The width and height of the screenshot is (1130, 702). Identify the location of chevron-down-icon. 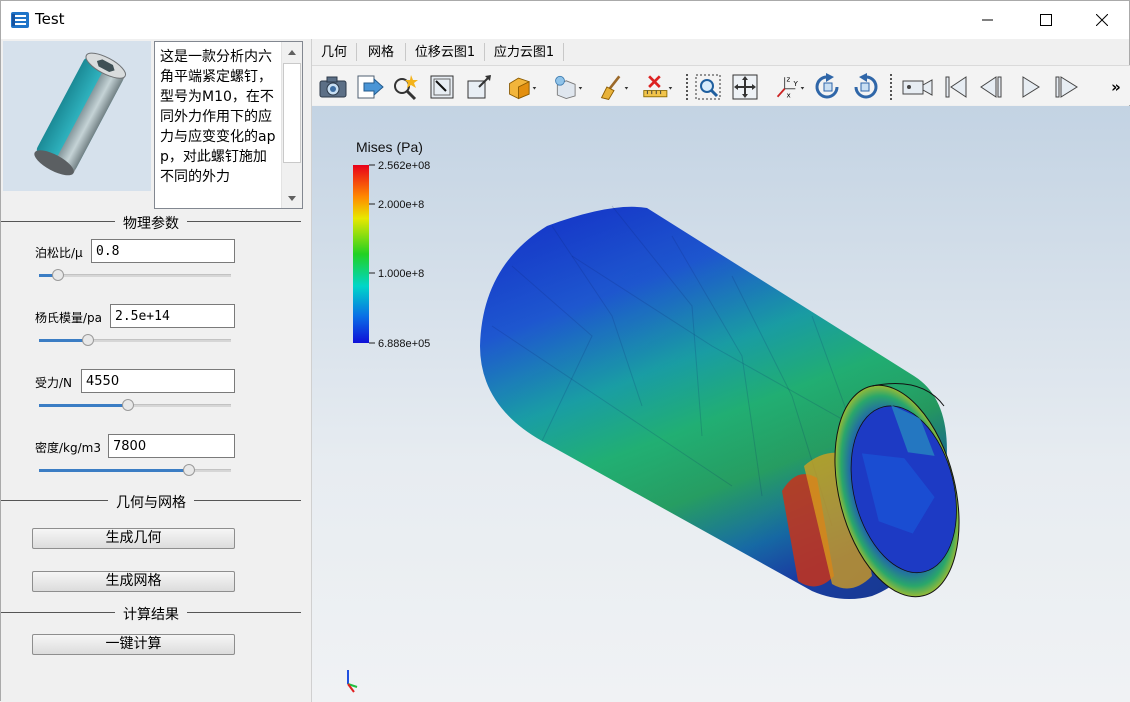
(292, 198).